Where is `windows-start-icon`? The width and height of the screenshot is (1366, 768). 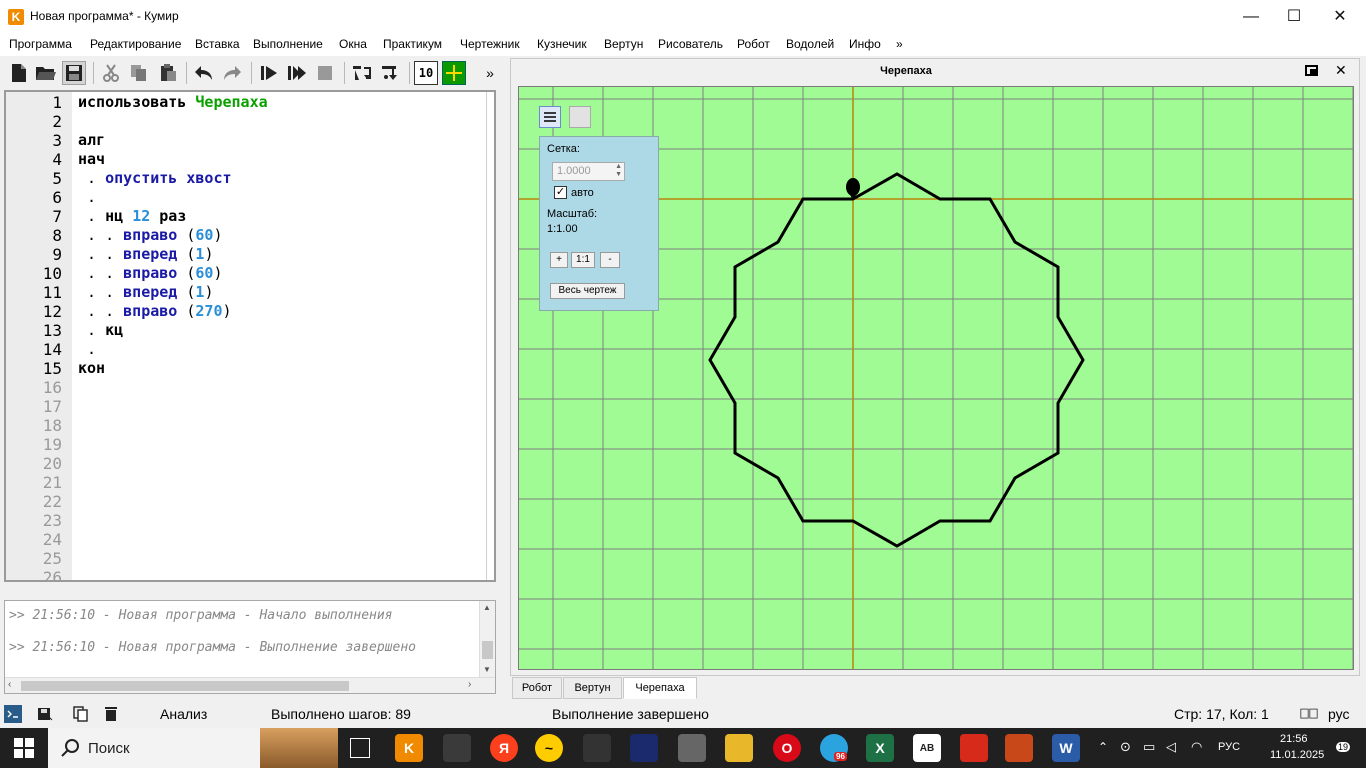
windows-start-icon is located at coordinates (24, 748).